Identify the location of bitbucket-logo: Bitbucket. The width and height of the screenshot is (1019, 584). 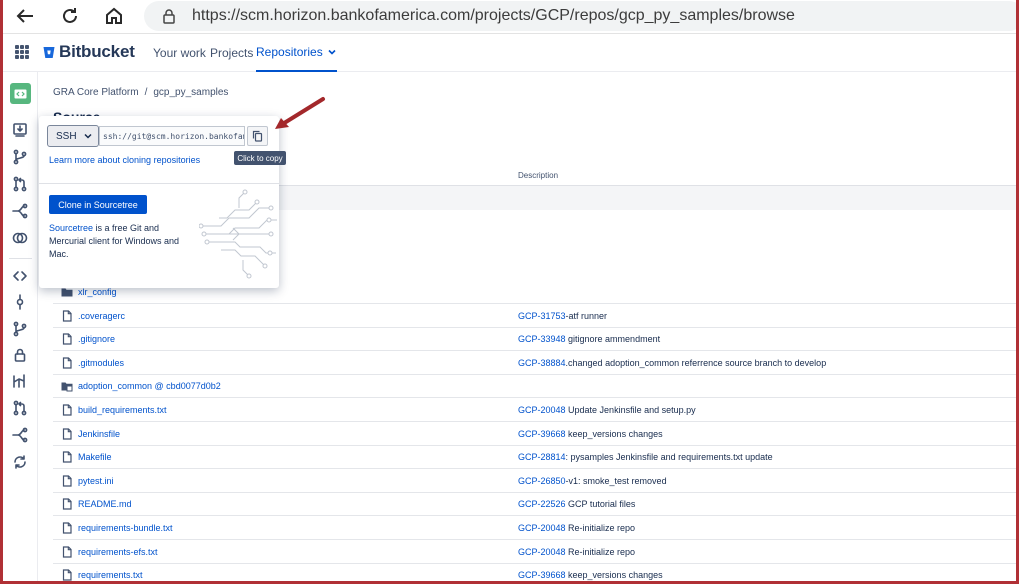
(89, 52).